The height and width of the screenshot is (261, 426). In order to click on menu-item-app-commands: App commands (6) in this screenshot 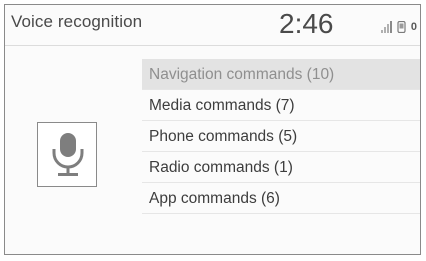, I will do `click(281, 198)`.